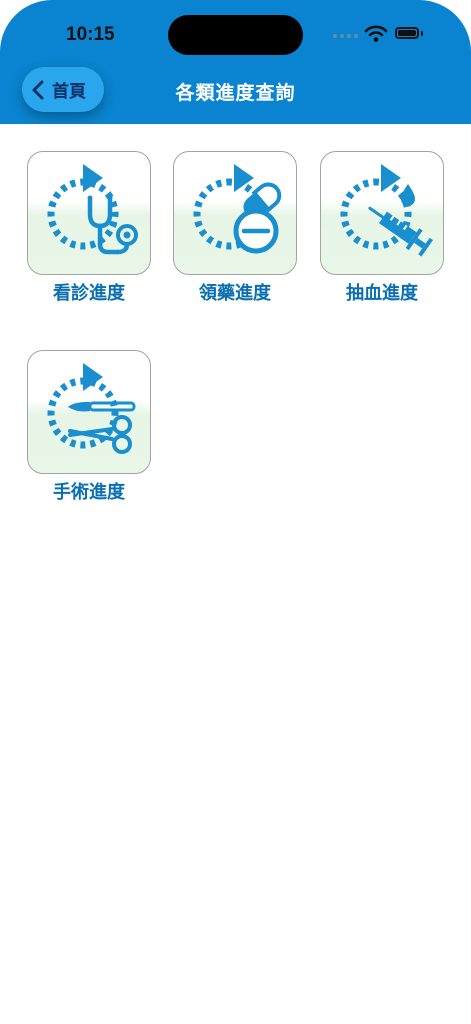 The height and width of the screenshot is (1024, 471). I want to click on medication-progress-tile, so click(235, 213).